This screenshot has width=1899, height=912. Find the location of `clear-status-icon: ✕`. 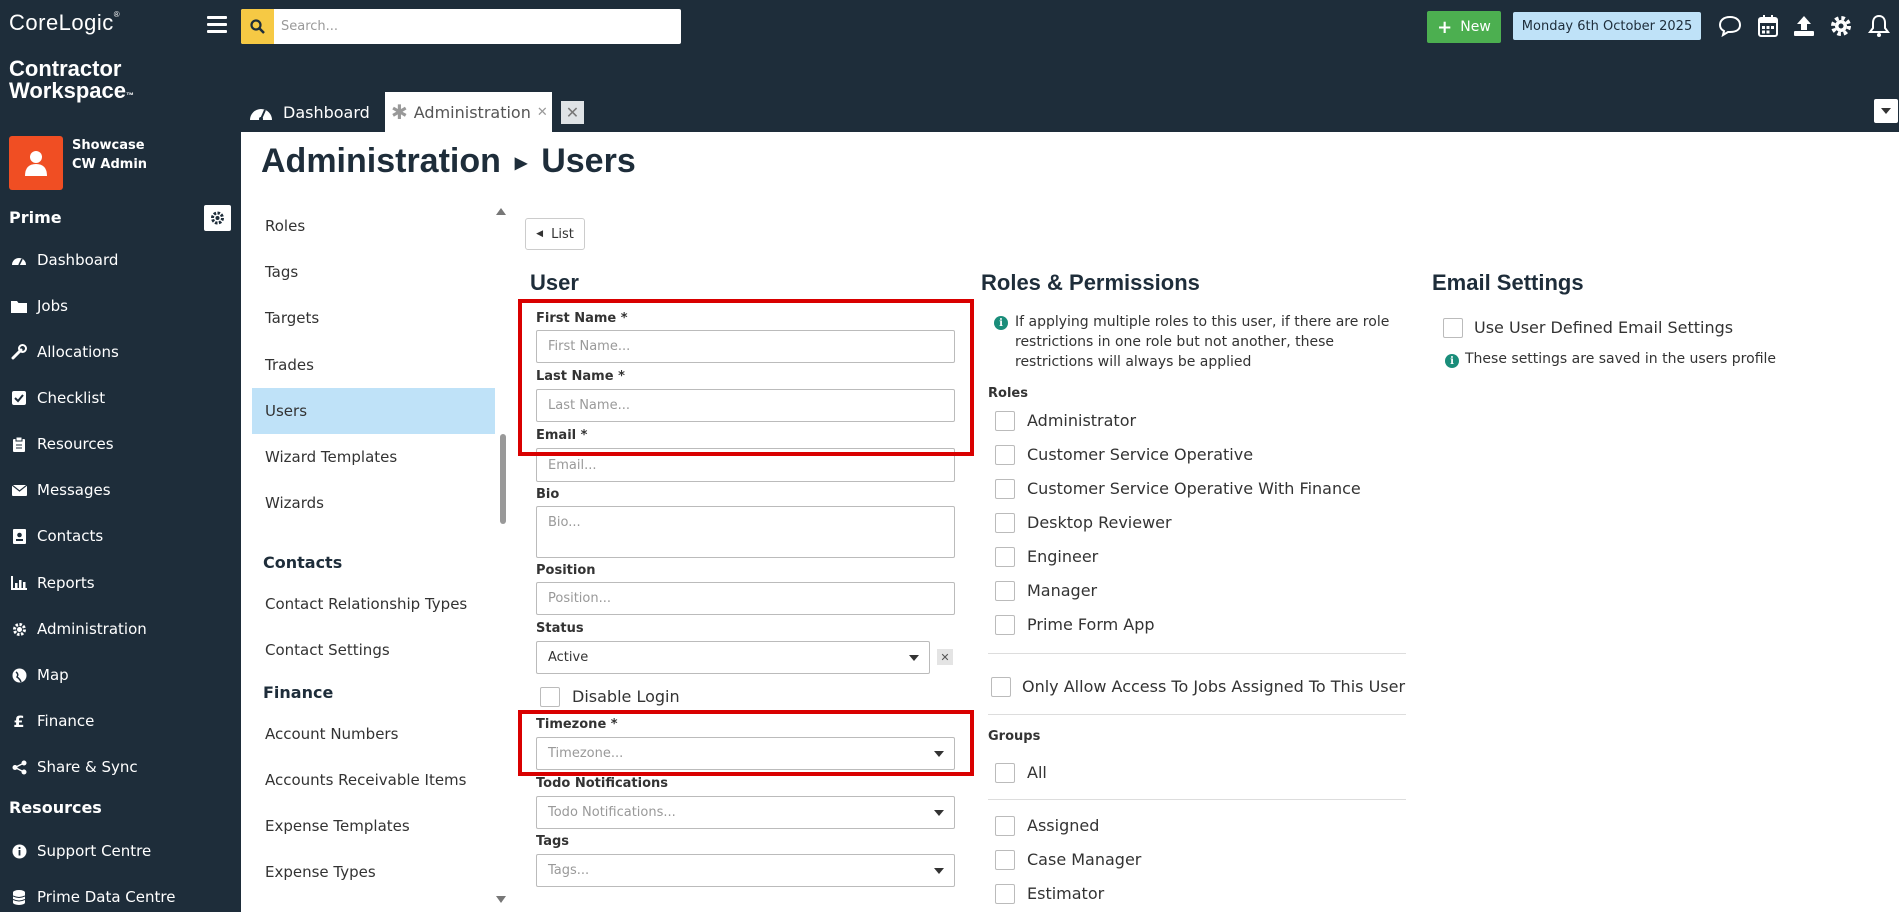

clear-status-icon: ✕ is located at coordinates (945, 657).